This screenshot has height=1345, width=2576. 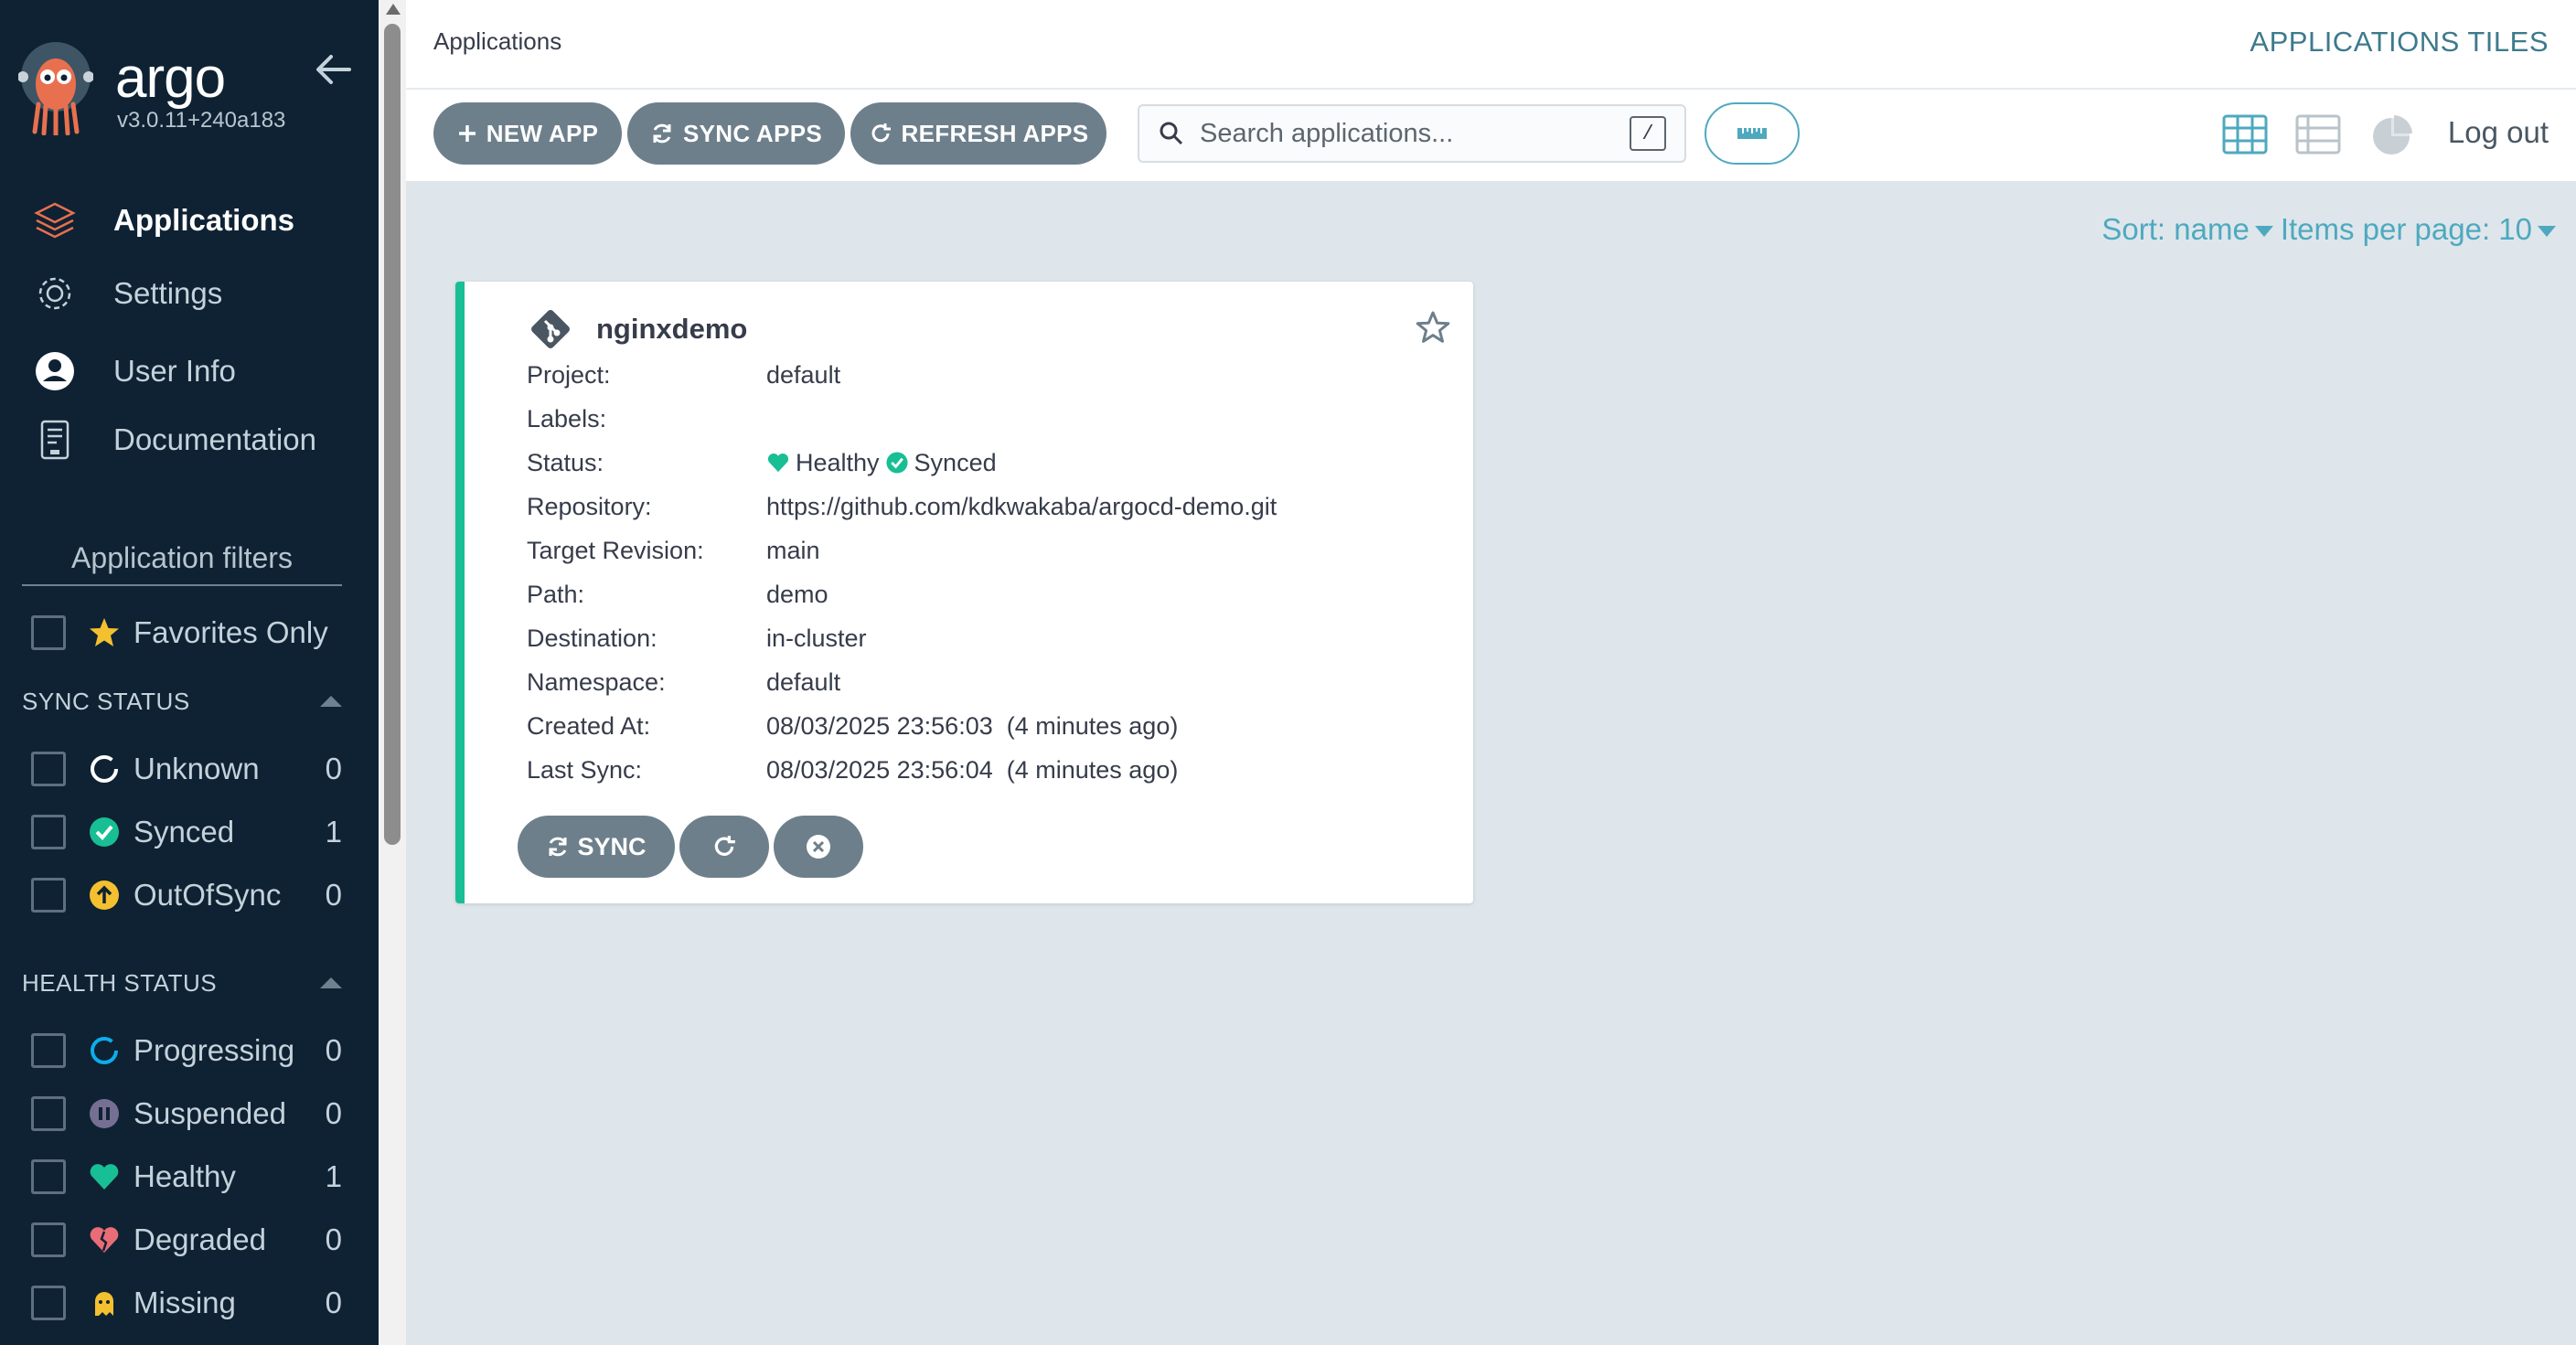 I want to click on nav-documentation: Documentation, so click(x=195, y=440).